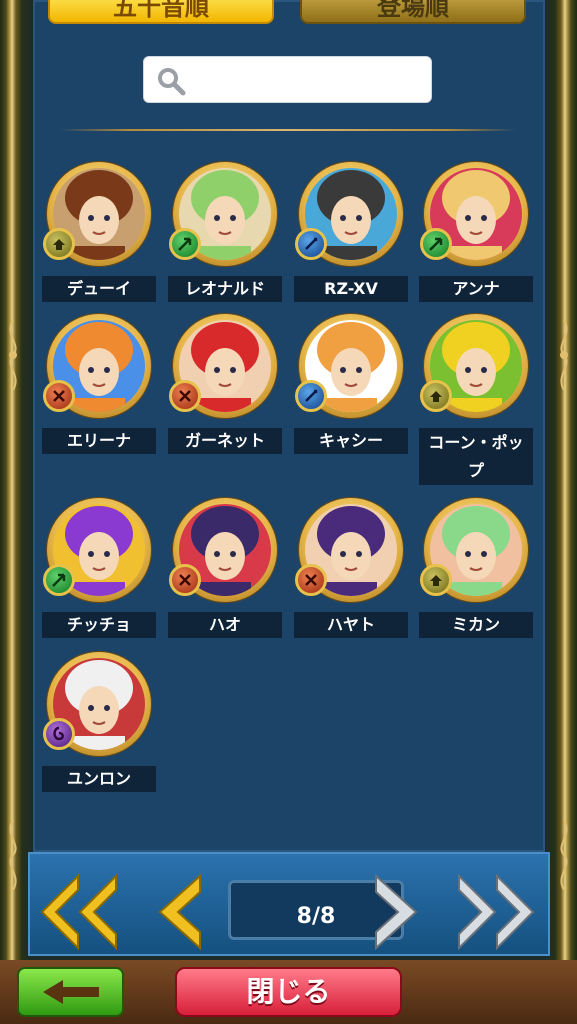 This screenshot has width=577, height=1024. Describe the element at coordinates (288, 130) in the screenshot. I see `divider` at that location.